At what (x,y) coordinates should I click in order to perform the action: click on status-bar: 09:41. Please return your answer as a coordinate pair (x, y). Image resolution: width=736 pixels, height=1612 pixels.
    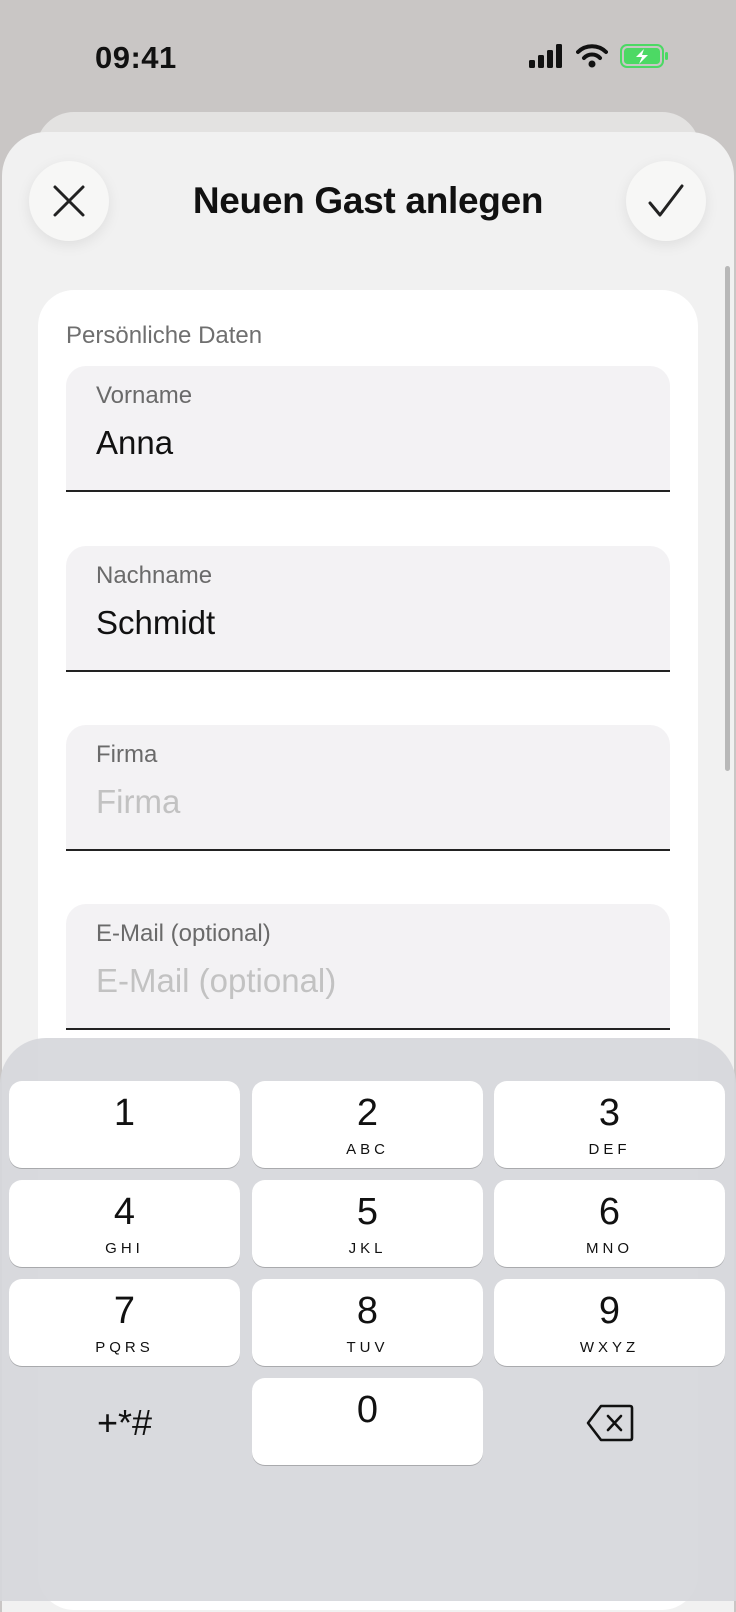
    Looking at the image, I should click on (368, 55).